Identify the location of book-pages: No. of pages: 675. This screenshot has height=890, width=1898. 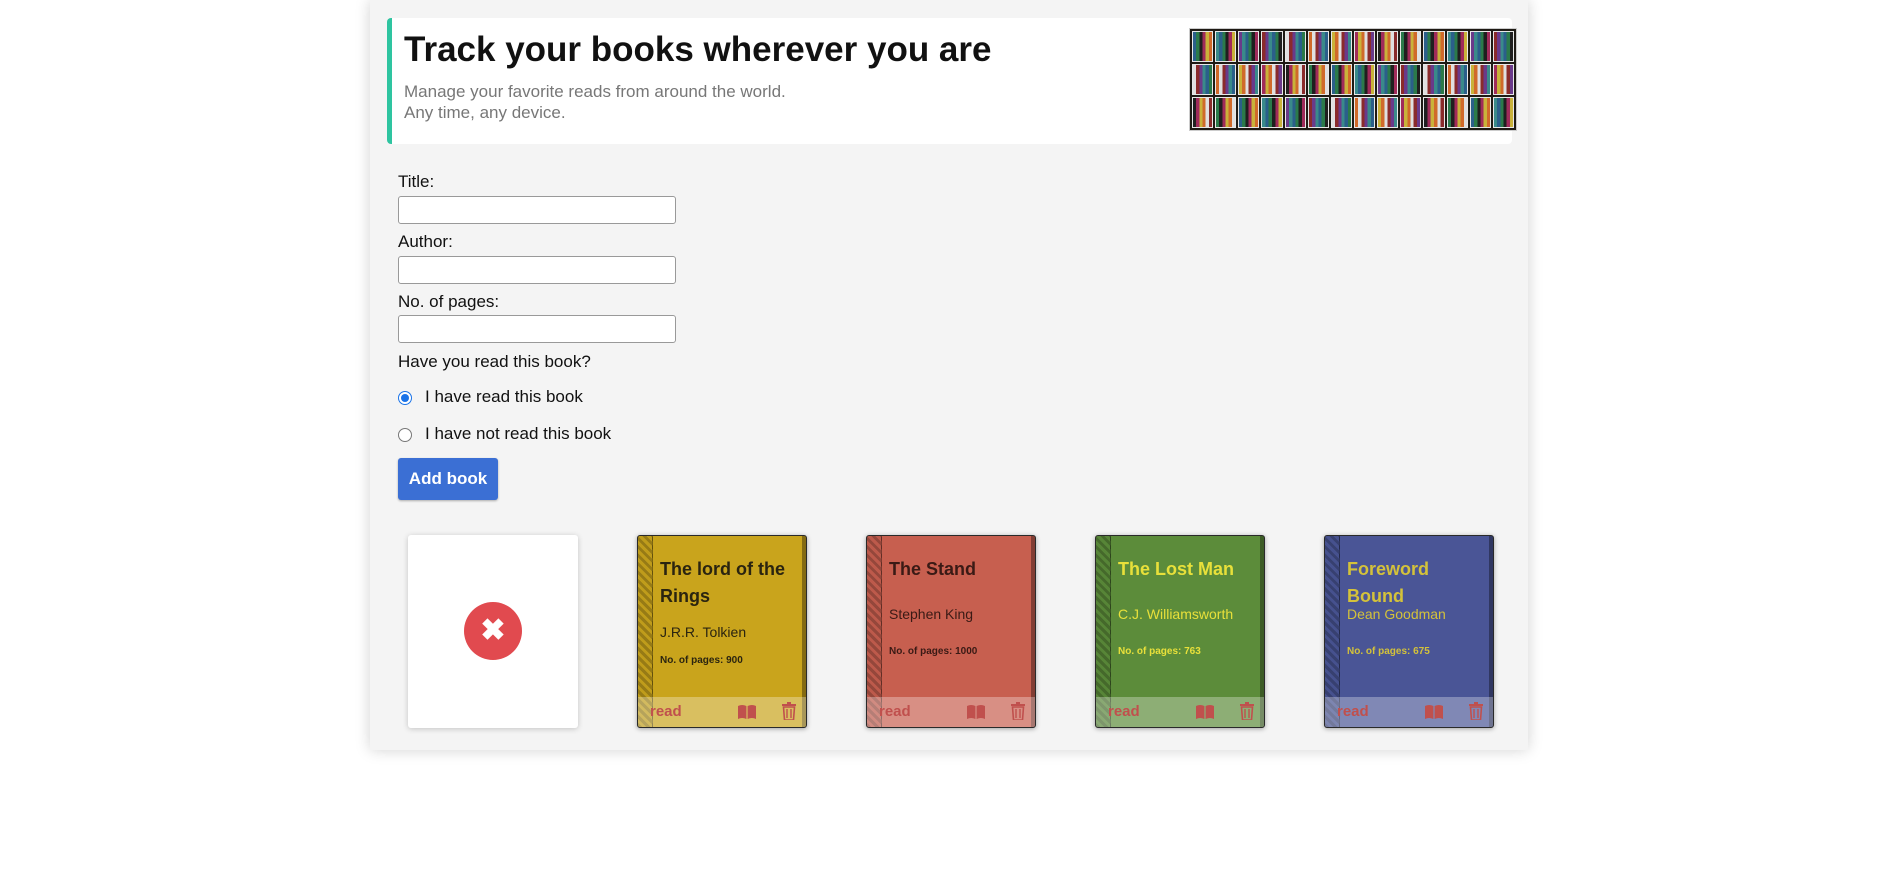
(1388, 651).